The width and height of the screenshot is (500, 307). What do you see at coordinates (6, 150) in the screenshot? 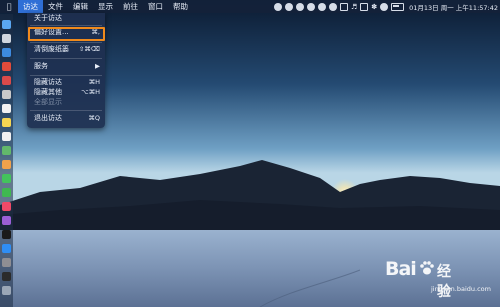
I see `maps-icon` at bounding box center [6, 150].